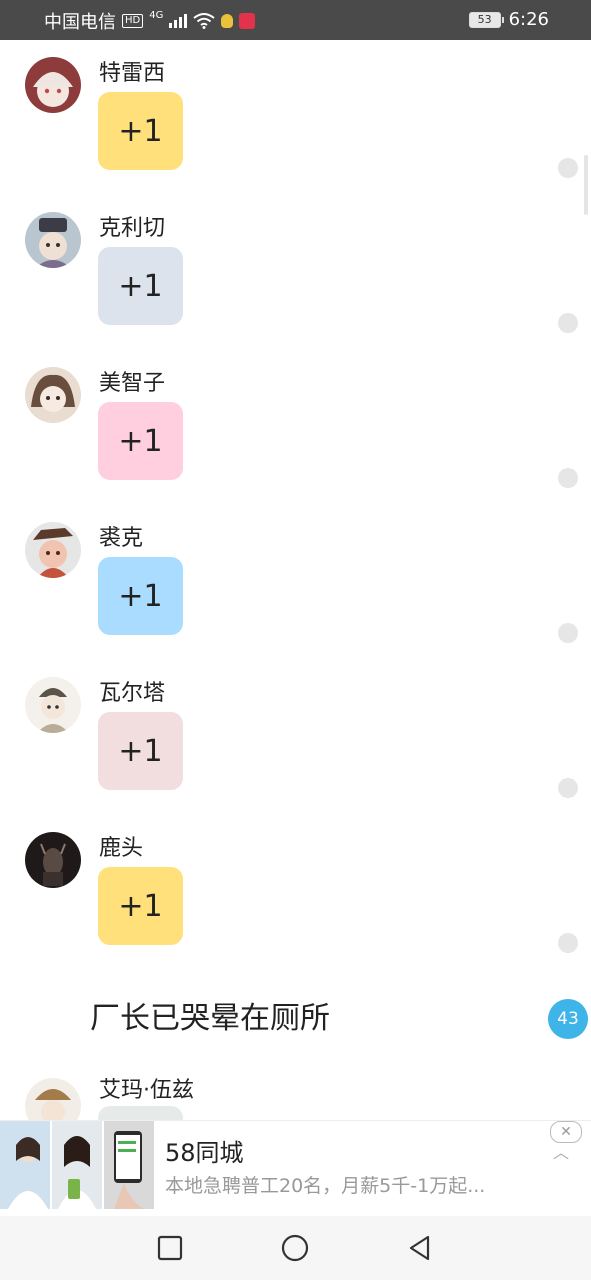 The width and height of the screenshot is (591, 1280). I want to click on reader-app-icon, so click(247, 21).